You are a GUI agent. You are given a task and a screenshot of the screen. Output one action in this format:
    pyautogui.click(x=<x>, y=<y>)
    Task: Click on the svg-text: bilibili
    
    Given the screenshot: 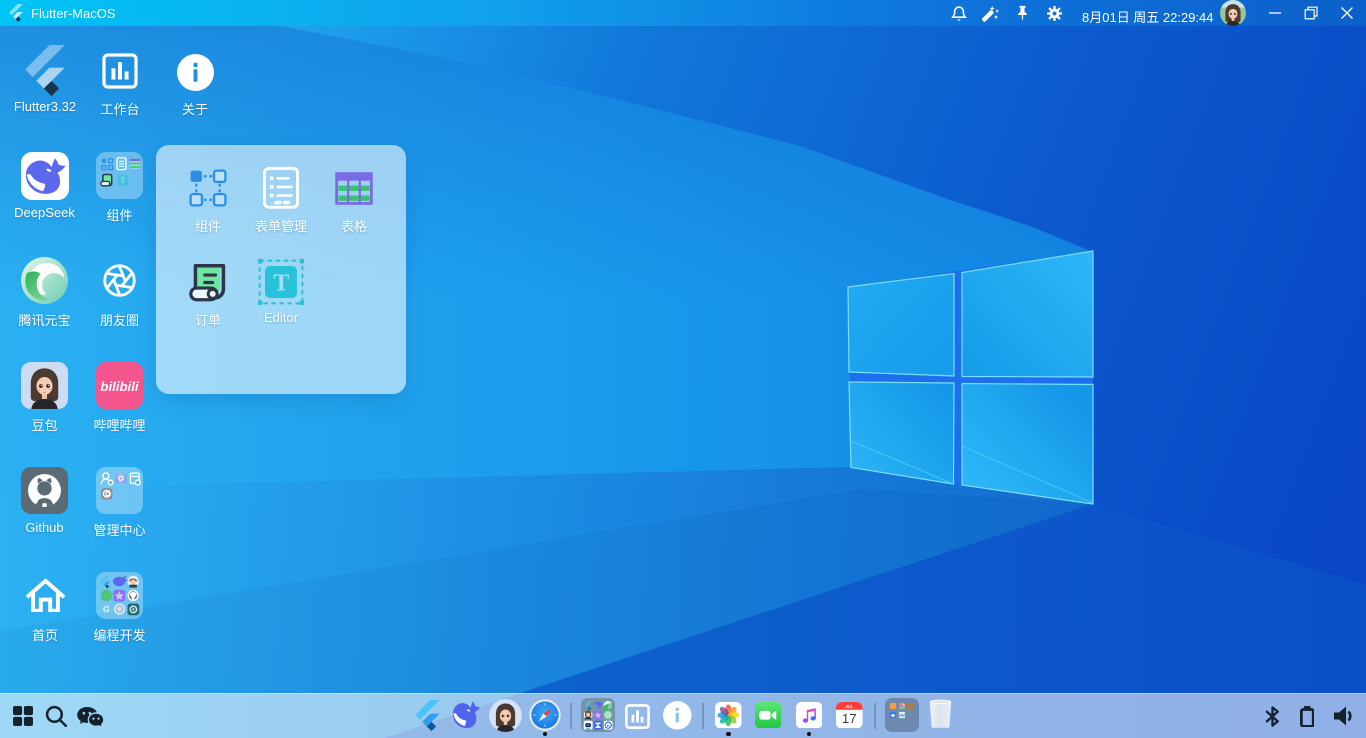 What is the action you would take?
    pyautogui.click(x=119, y=386)
    